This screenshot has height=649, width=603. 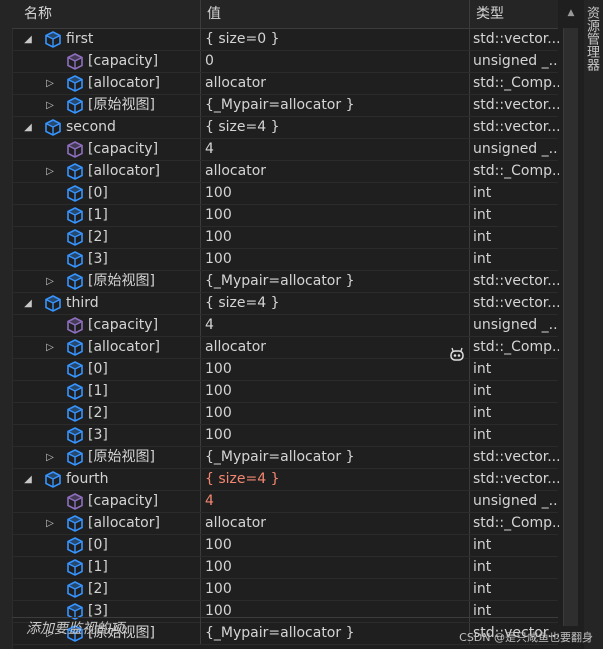 I want to click on solution-explorer-tab: 资源管理器, so click(x=592, y=38).